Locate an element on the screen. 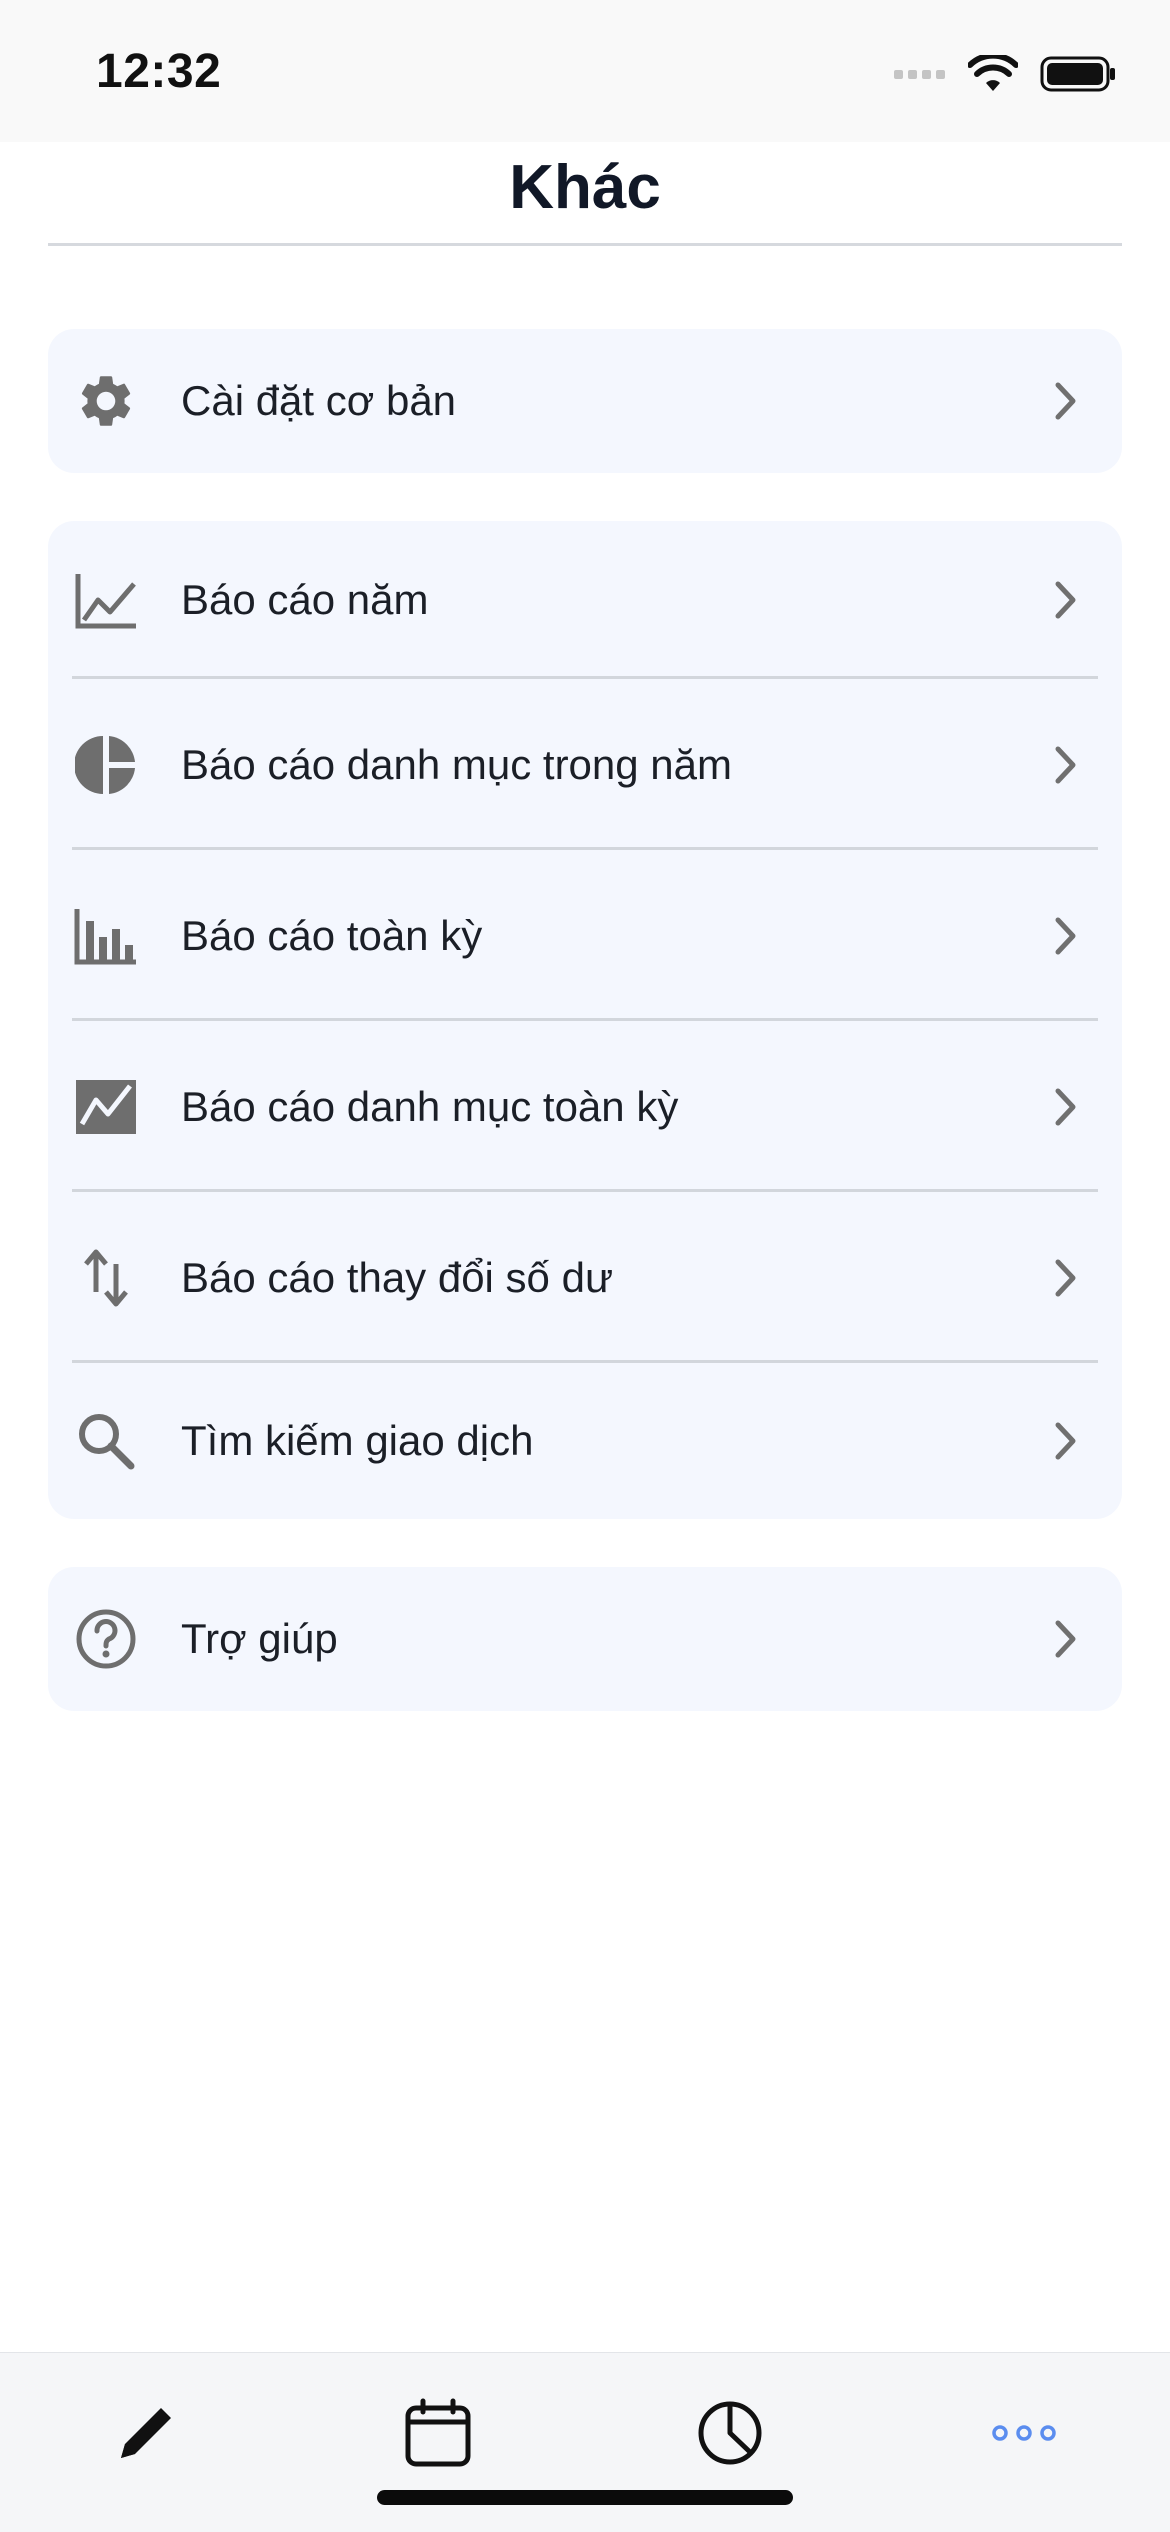 The height and width of the screenshot is (2532, 1170). menu-item-all-time-report: Báo cáo toàn kỳ is located at coordinates (585, 935).